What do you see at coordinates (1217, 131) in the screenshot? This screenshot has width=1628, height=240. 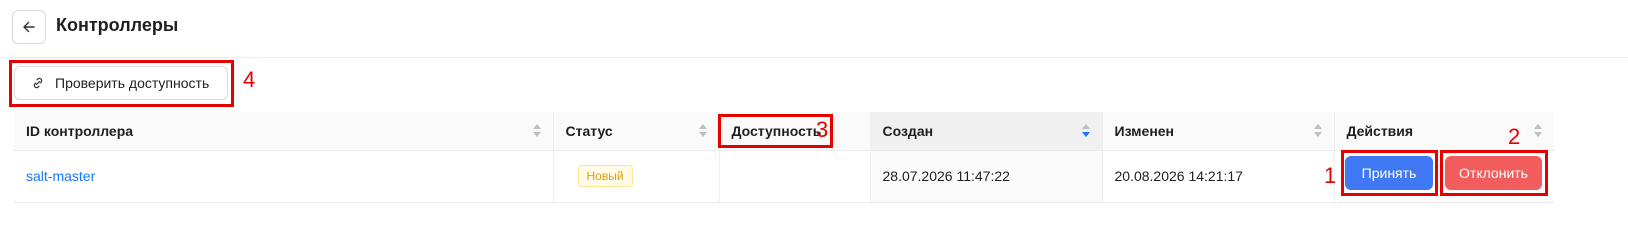 I see `column-header-modified: Изменен` at bounding box center [1217, 131].